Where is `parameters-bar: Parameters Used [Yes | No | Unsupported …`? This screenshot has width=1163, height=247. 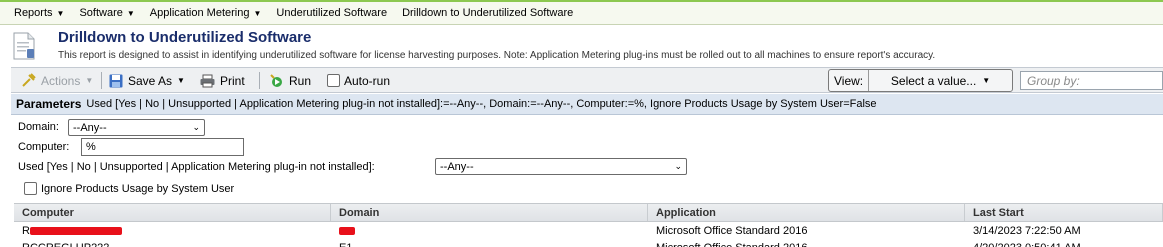 parameters-bar: Parameters Used [Yes | No | Unsupported … is located at coordinates (587, 104).